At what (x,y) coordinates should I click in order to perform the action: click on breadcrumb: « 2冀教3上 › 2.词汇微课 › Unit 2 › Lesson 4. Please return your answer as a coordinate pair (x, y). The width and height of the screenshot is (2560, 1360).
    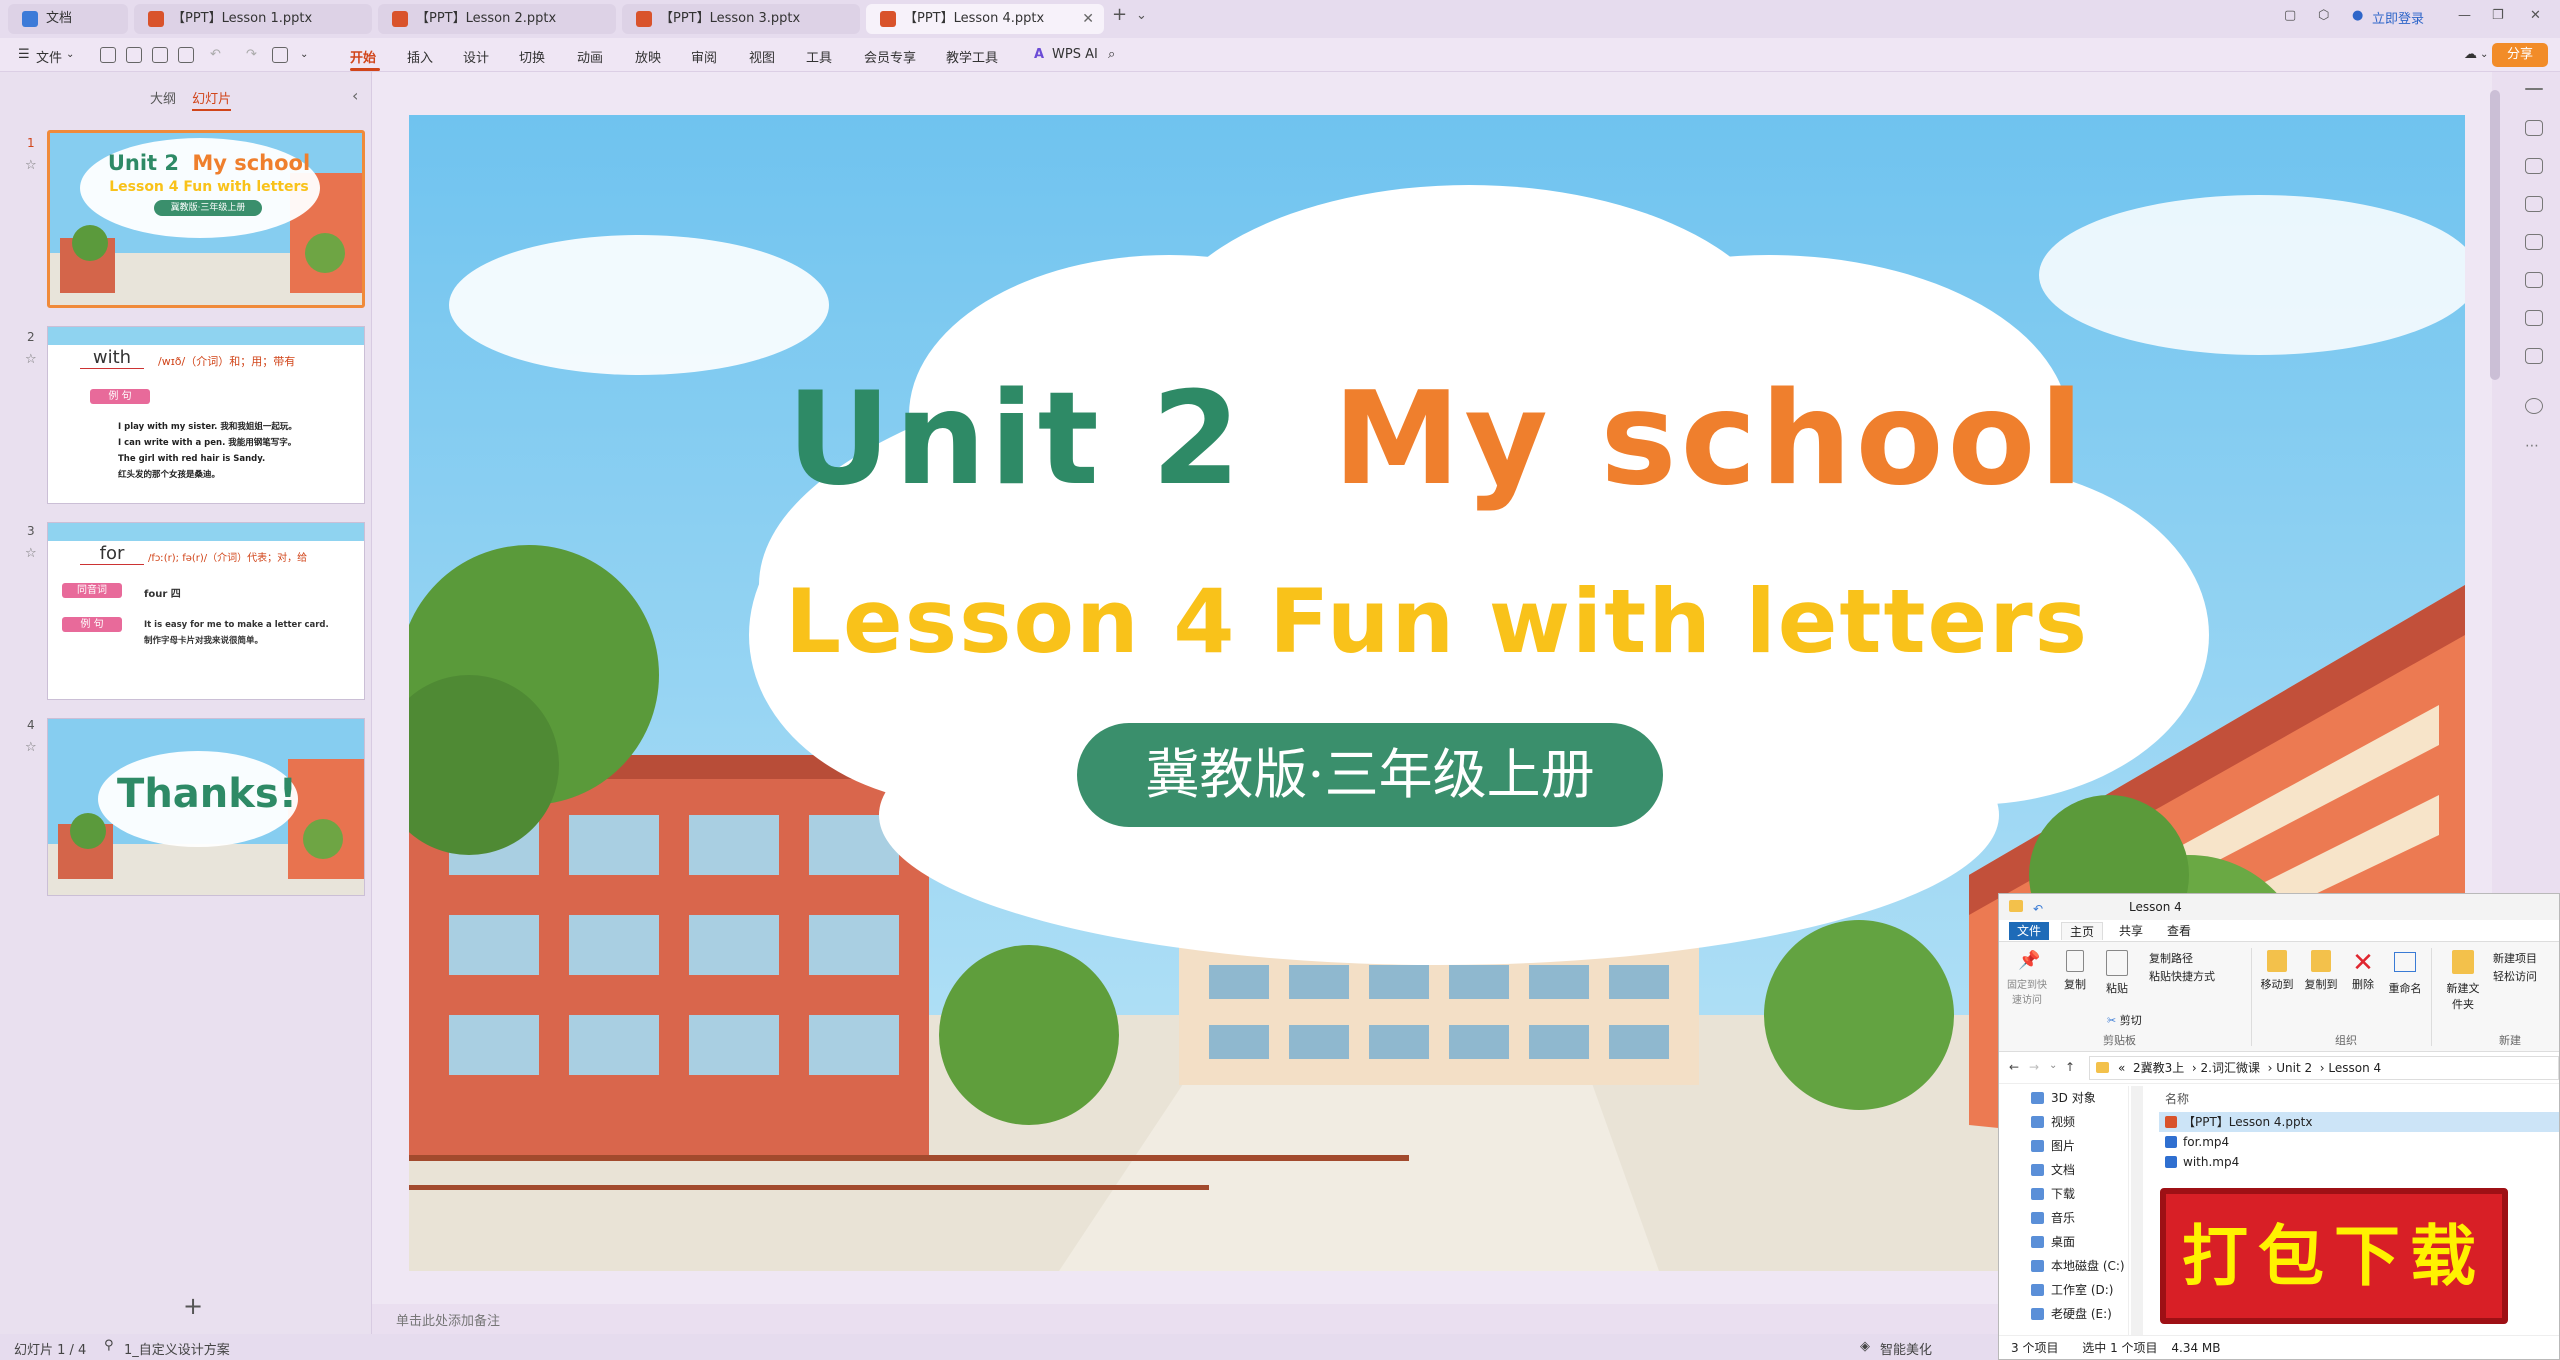
    Looking at the image, I should click on (2324, 1068).